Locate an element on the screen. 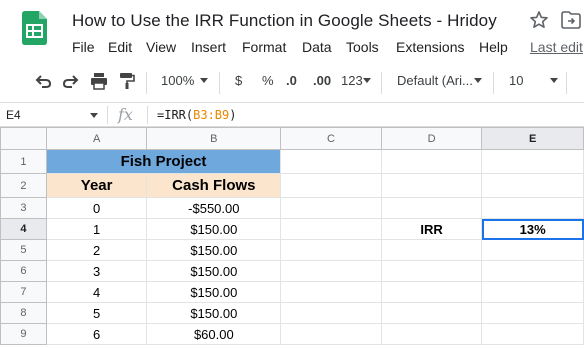 Image resolution: width=584 pixels, height=348 pixels. menu-data: Data is located at coordinates (317, 47).